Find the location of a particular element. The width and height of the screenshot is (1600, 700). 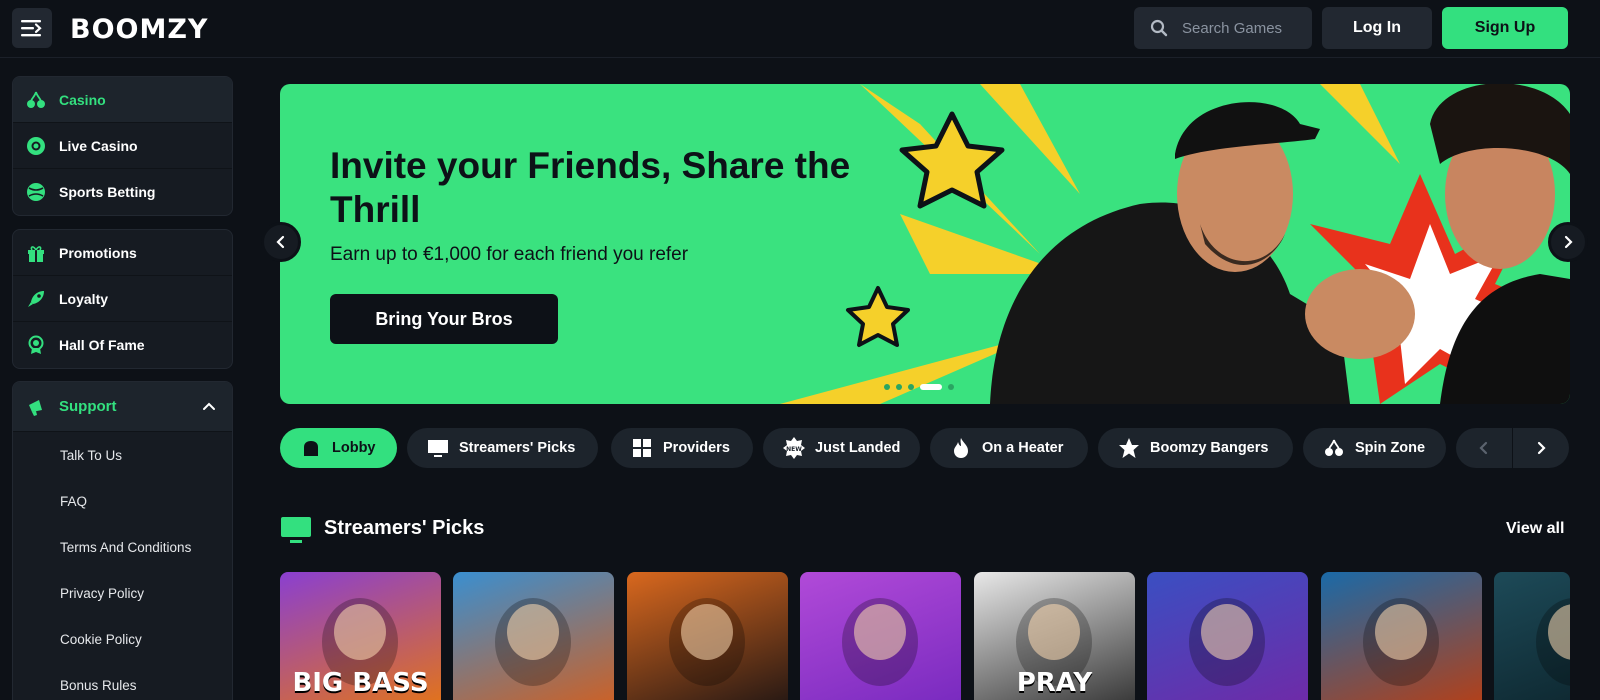

boomzy-logo: BOOMZY is located at coordinates (139, 29).